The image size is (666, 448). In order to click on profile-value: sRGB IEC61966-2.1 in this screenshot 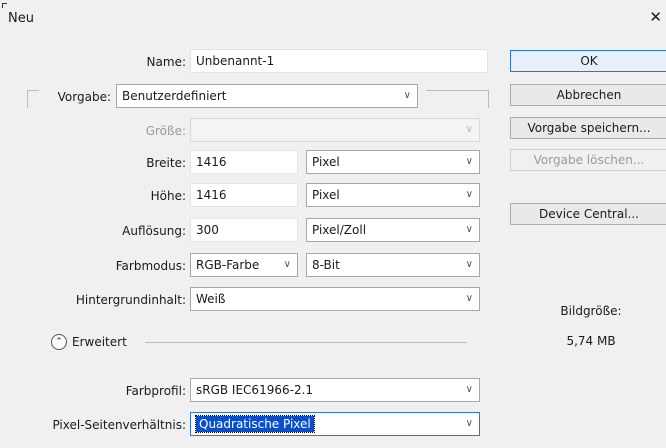, I will do `click(255, 390)`.